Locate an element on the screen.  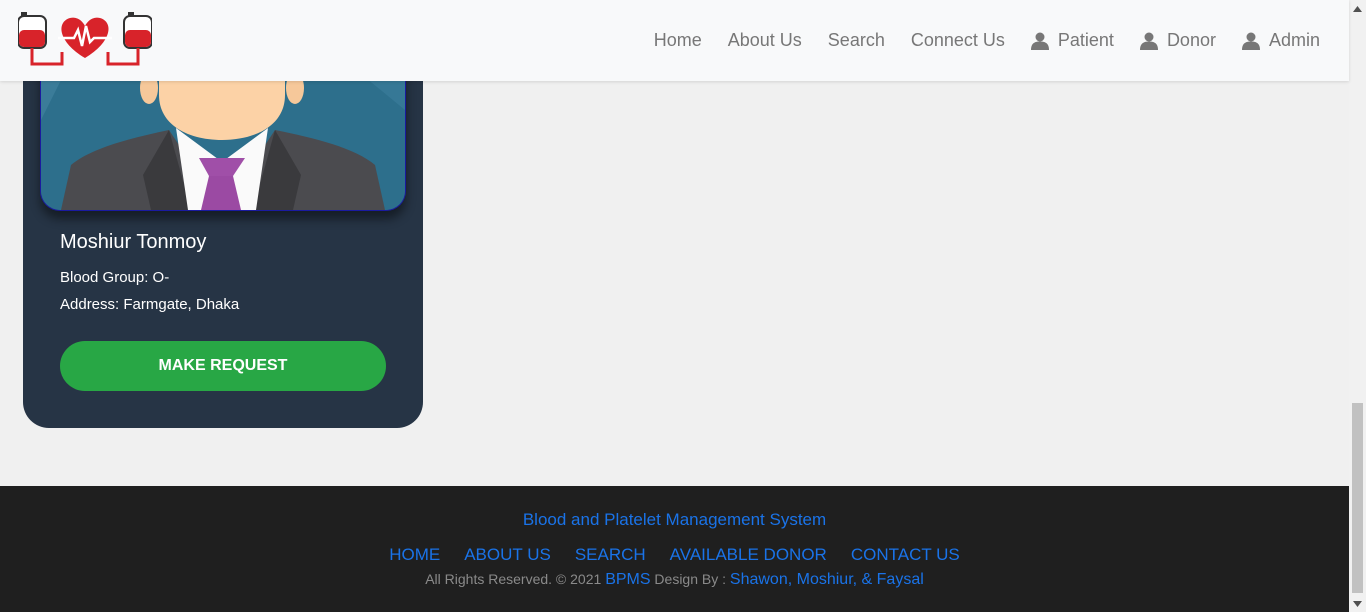
nav-home: Home is located at coordinates (678, 40).